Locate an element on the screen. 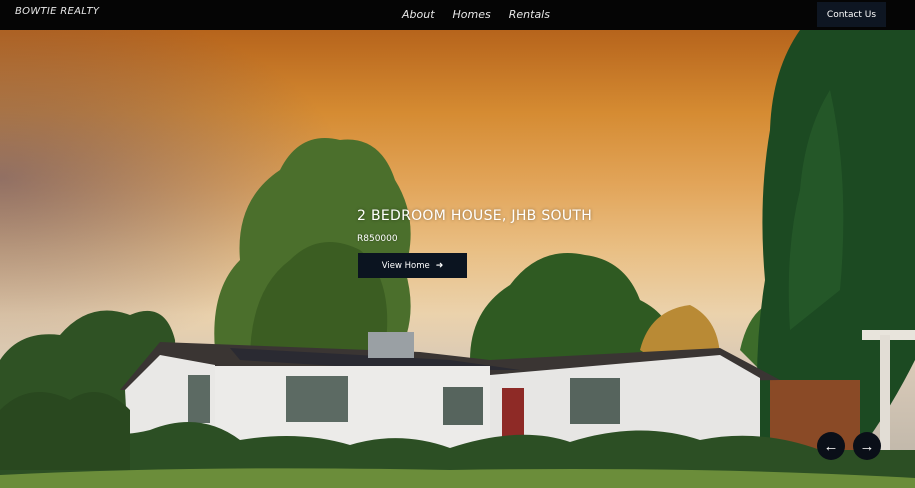  ac-unit is located at coordinates (391, 345).